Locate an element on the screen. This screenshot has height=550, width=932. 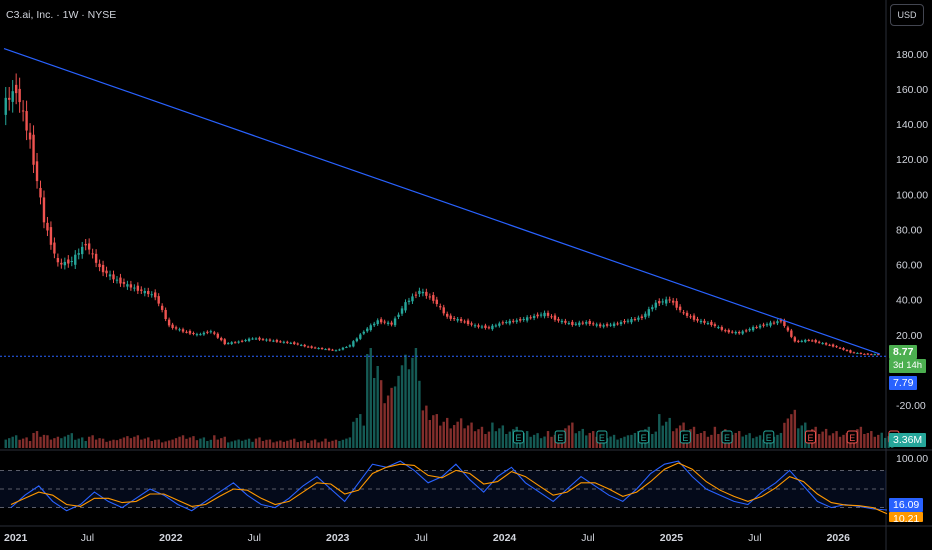
price-tick-label: 180.00 is located at coordinates (912, 55).